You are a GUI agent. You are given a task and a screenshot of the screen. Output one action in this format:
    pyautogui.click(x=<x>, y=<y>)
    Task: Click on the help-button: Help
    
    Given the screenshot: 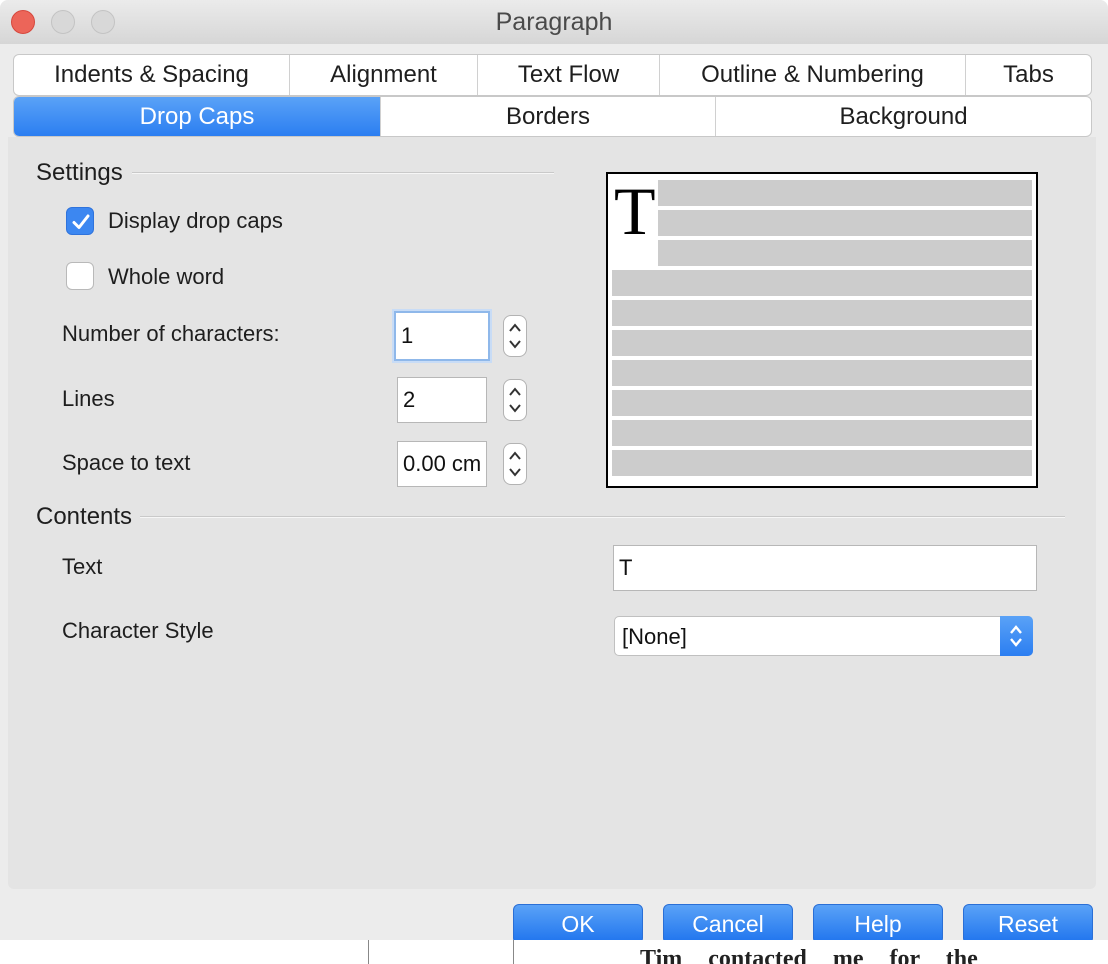 What is the action you would take?
    pyautogui.click(x=878, y=922)
    